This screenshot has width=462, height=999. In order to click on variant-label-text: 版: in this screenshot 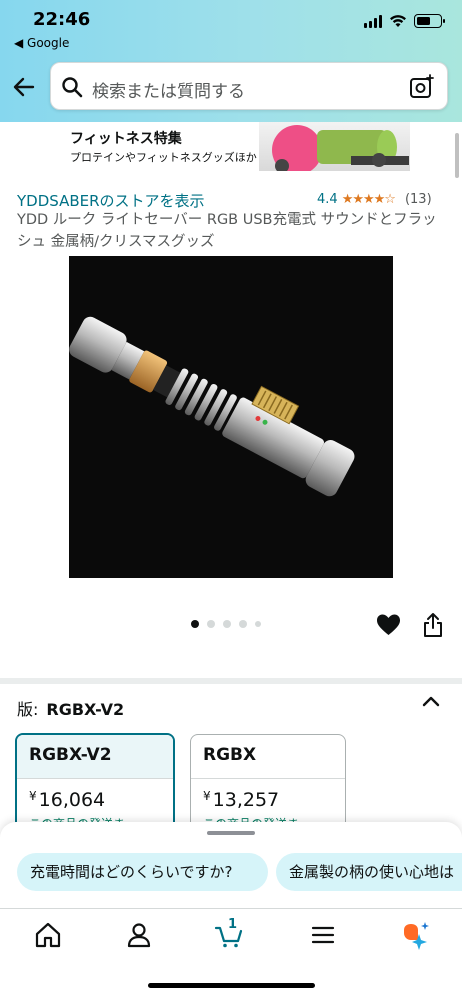, I will do `click(28, 709)`.